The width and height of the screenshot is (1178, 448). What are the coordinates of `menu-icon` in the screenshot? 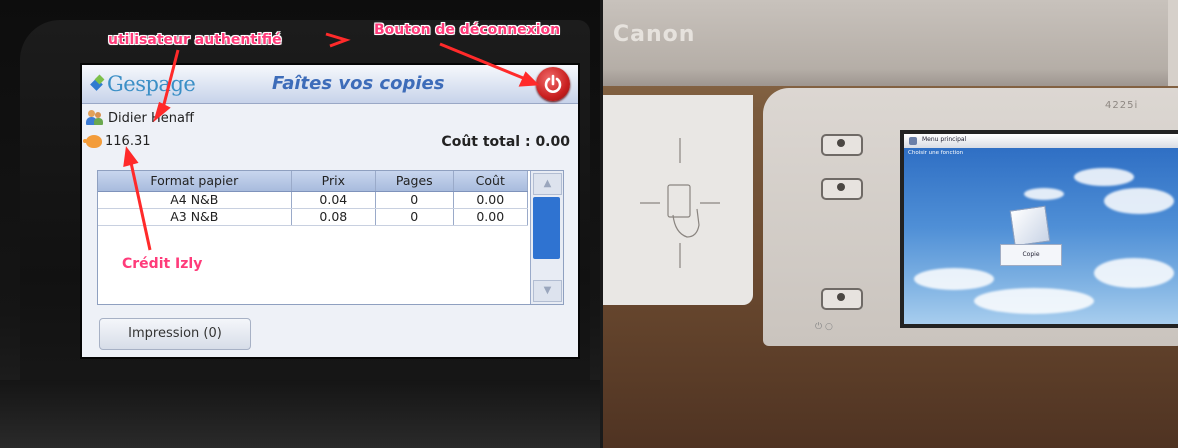 It's located at (913, 141).